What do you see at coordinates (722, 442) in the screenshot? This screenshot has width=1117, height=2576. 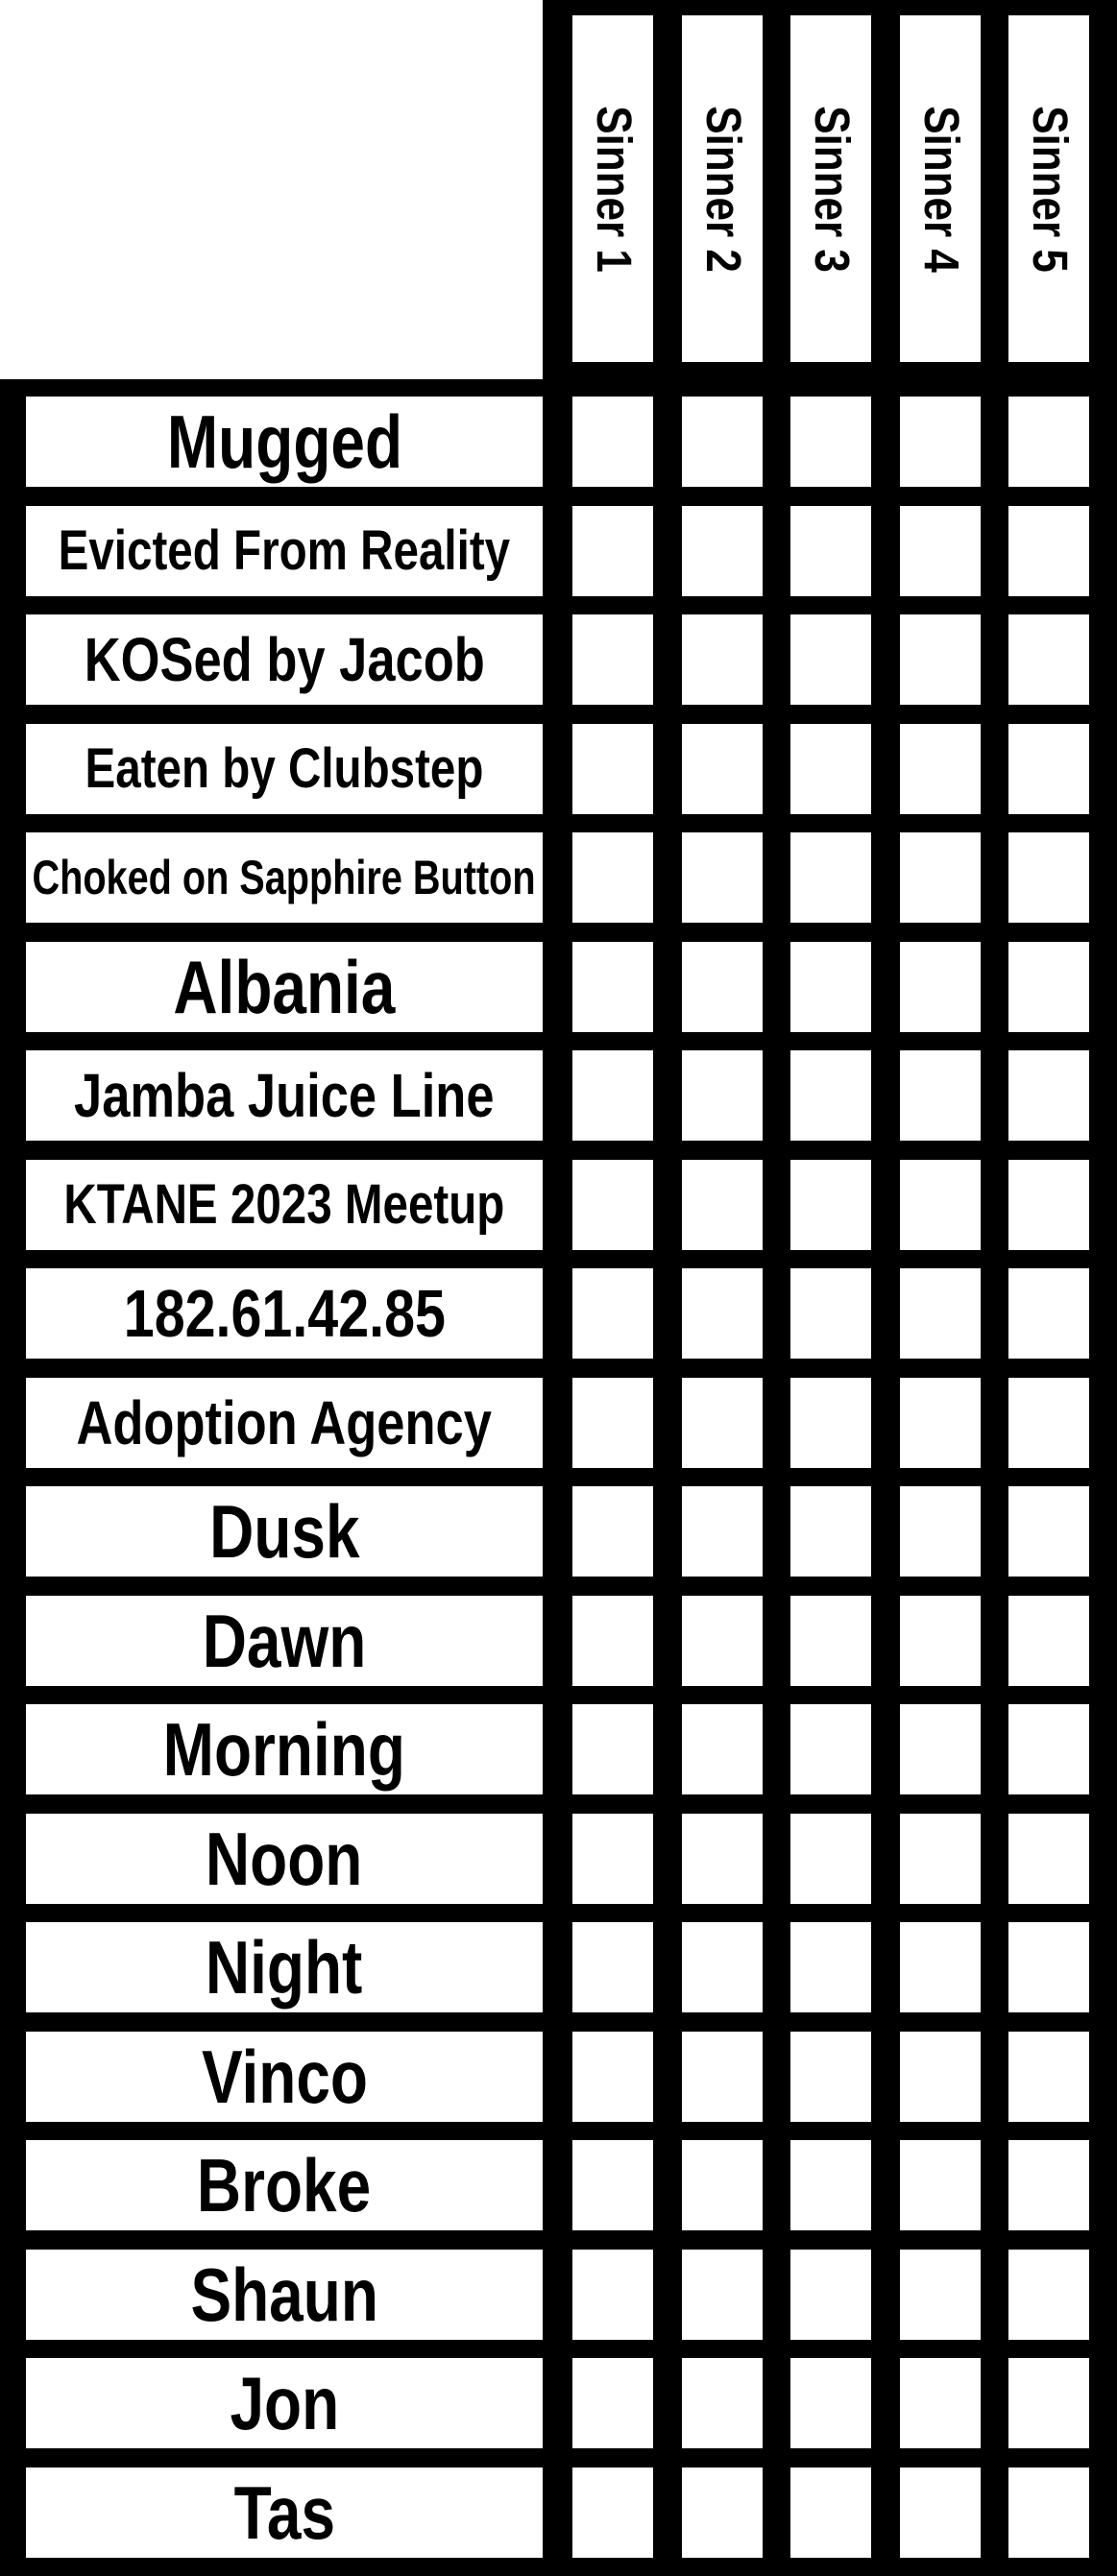 I see `grid-cell-r1-c2` at bounding box center [722, 442].